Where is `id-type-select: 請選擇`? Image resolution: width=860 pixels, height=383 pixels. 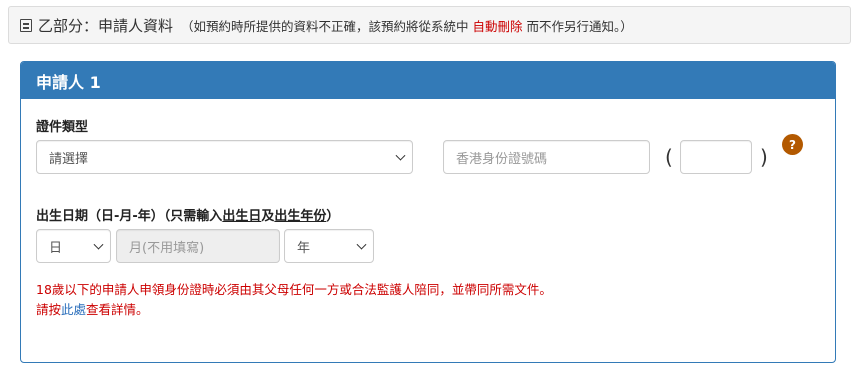 id-type-select: 請選擇 is located at coordinates (224, 157).